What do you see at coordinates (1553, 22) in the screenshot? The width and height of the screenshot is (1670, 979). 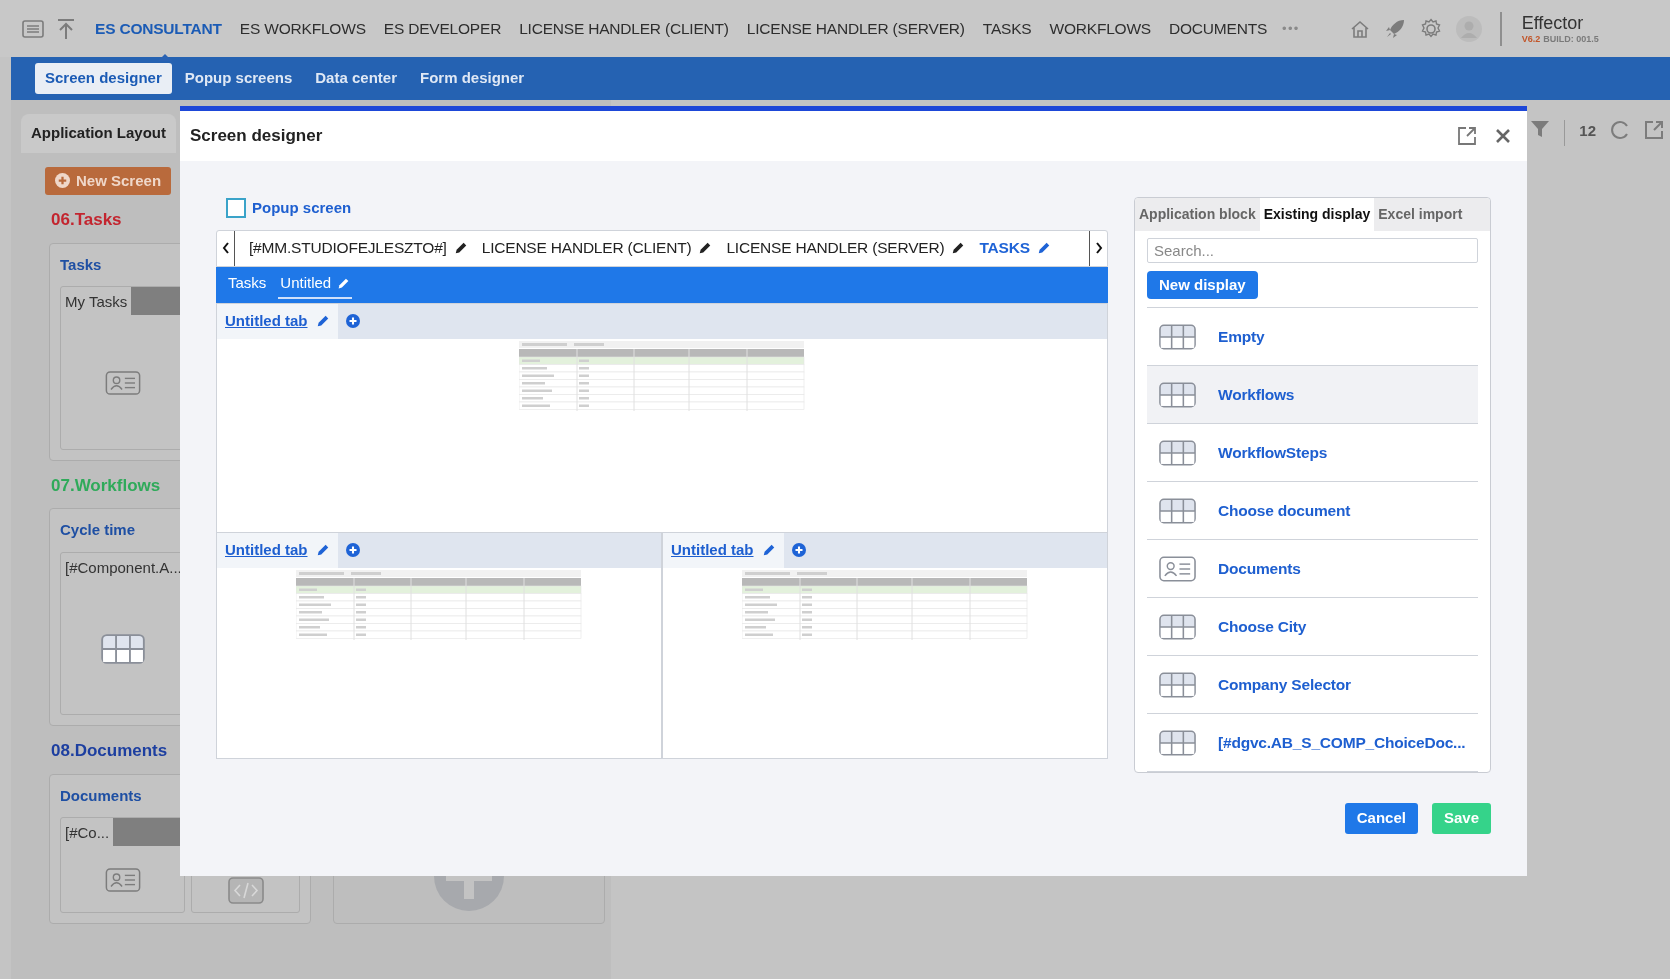 I see `app-name: Effector` at bounding box center [1553, 22].